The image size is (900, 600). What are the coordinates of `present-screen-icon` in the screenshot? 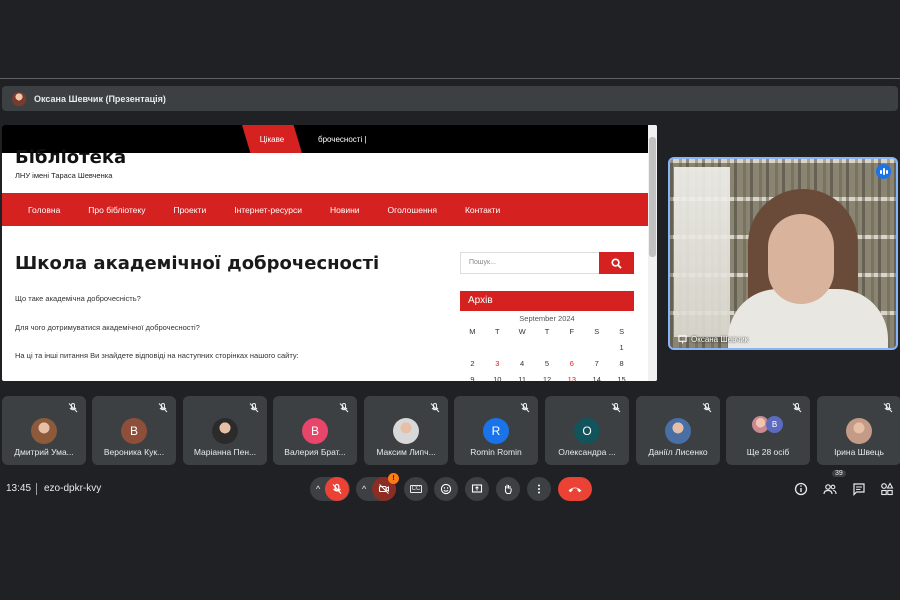 It's located at (477, 488).